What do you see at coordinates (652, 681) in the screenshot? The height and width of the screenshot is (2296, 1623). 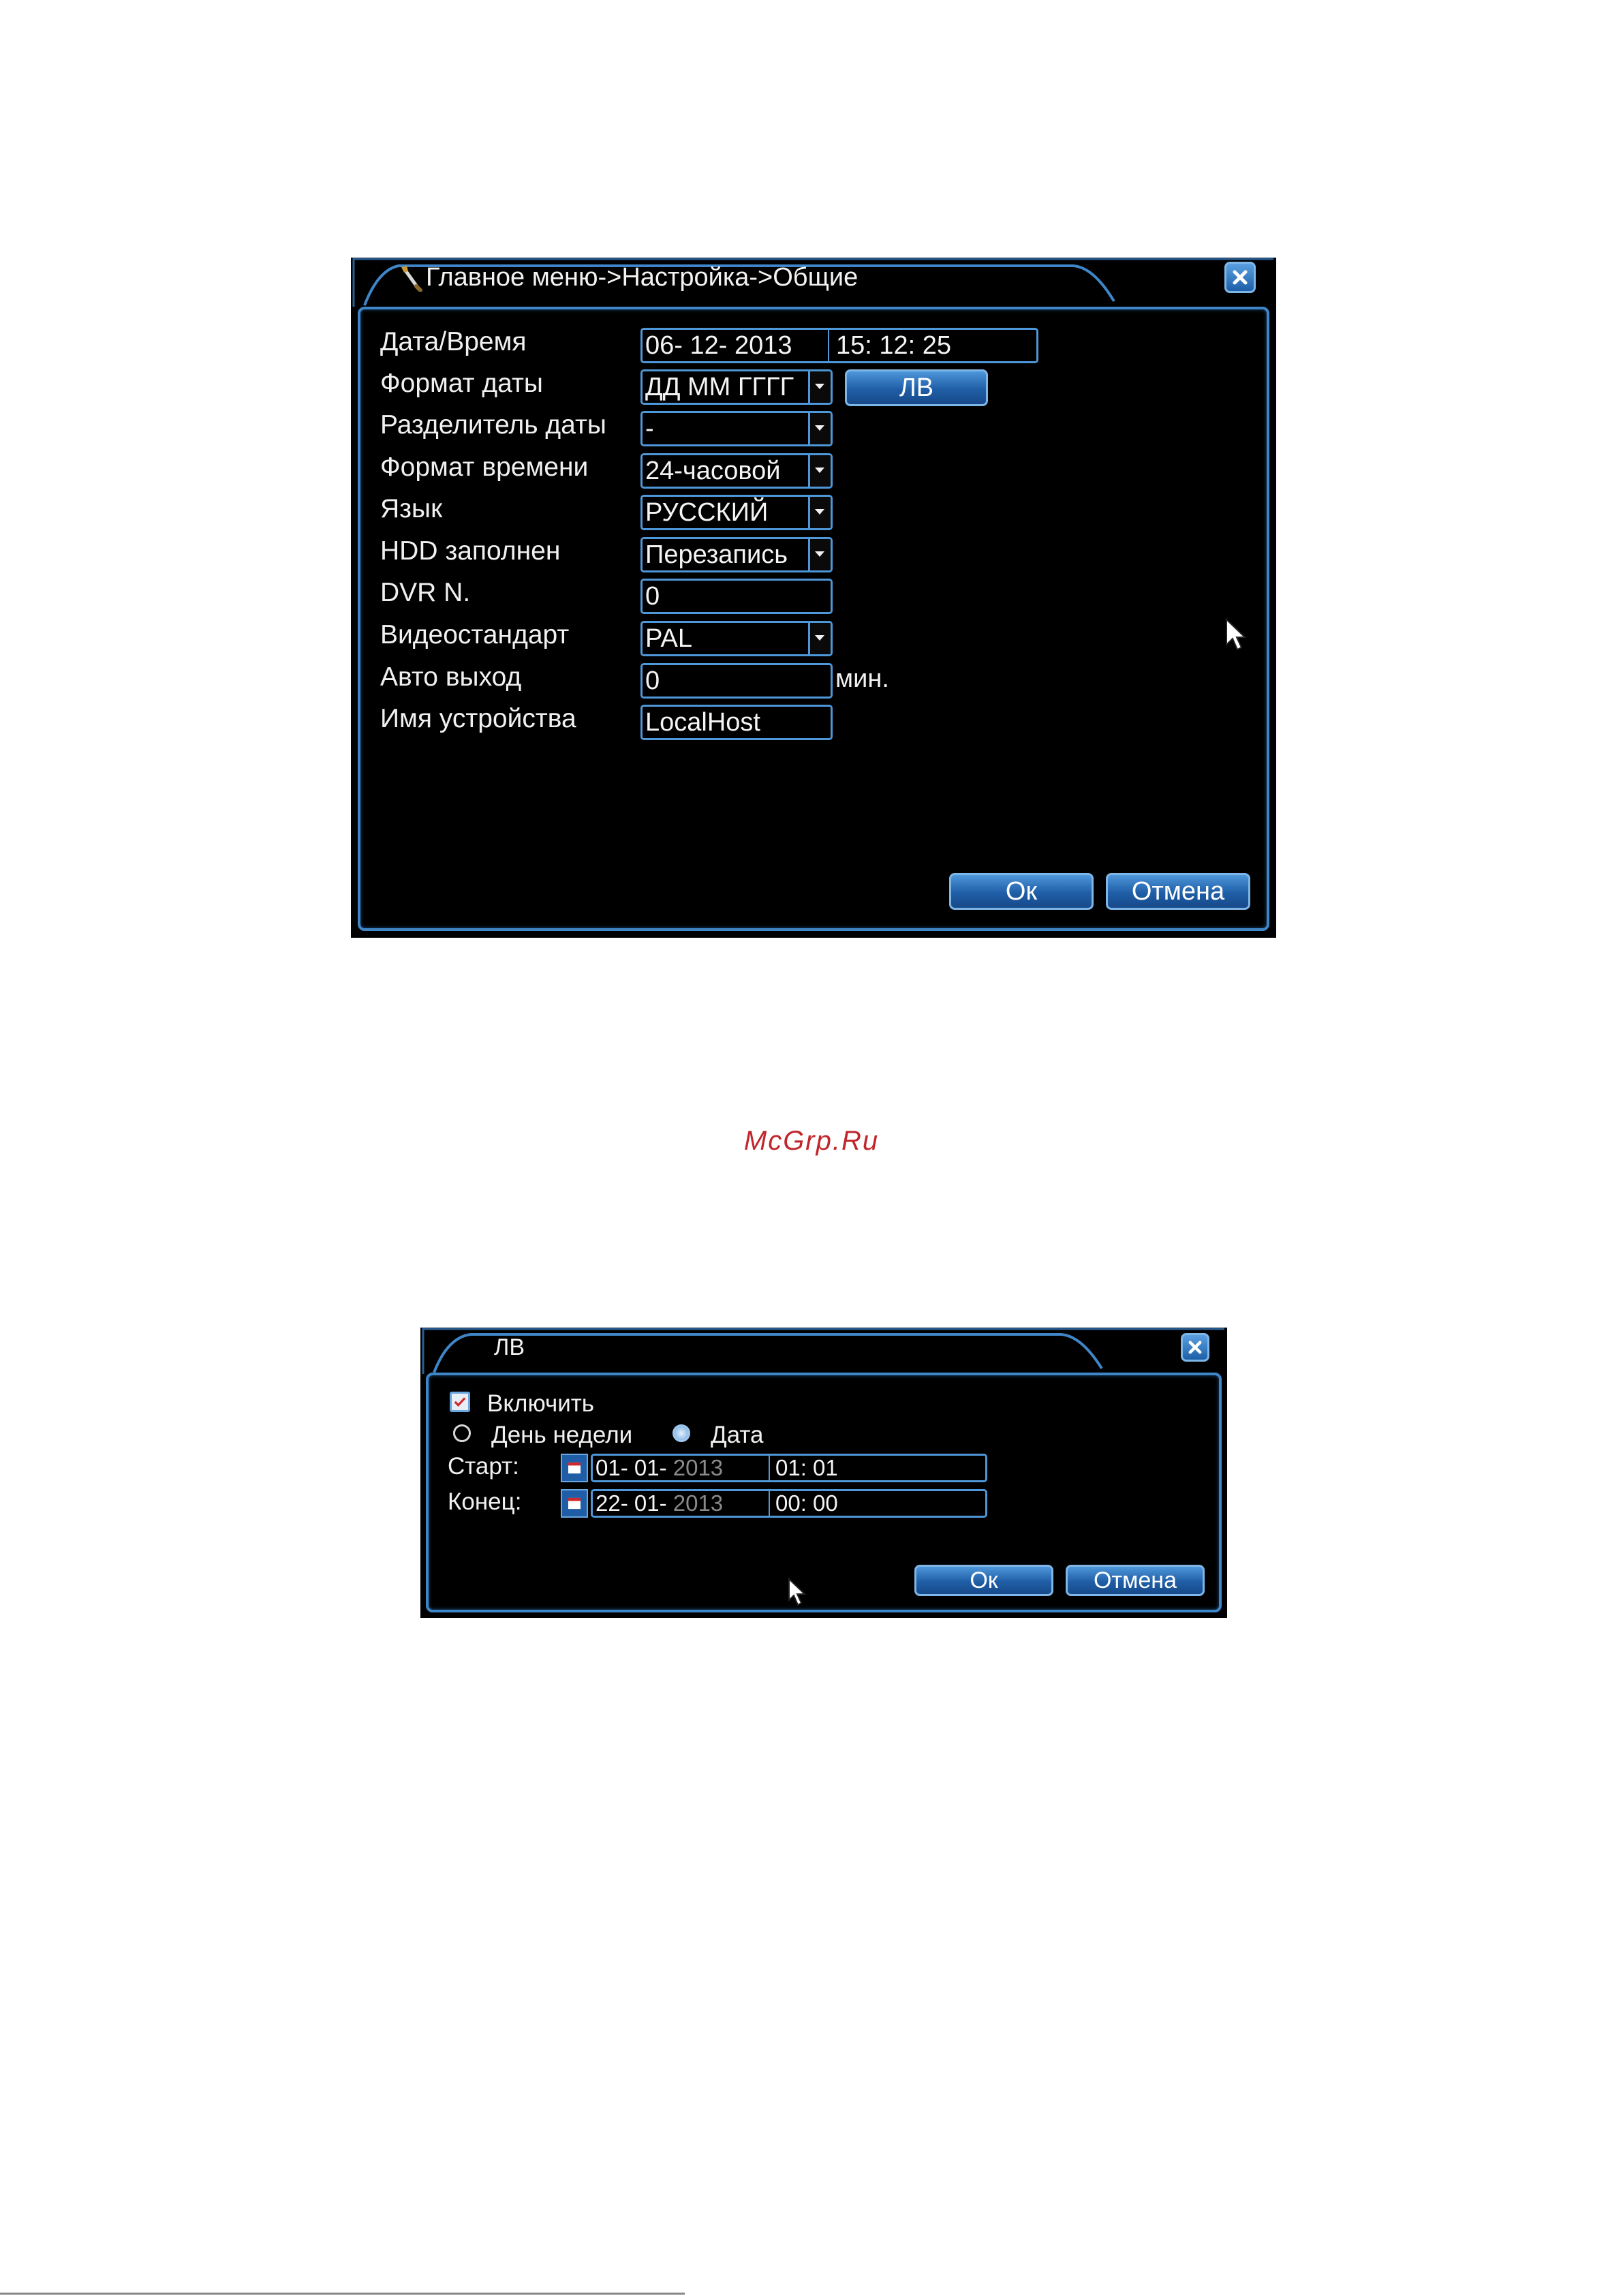 I see `auto-logout-value: 0` at bounding box center [652, 681].